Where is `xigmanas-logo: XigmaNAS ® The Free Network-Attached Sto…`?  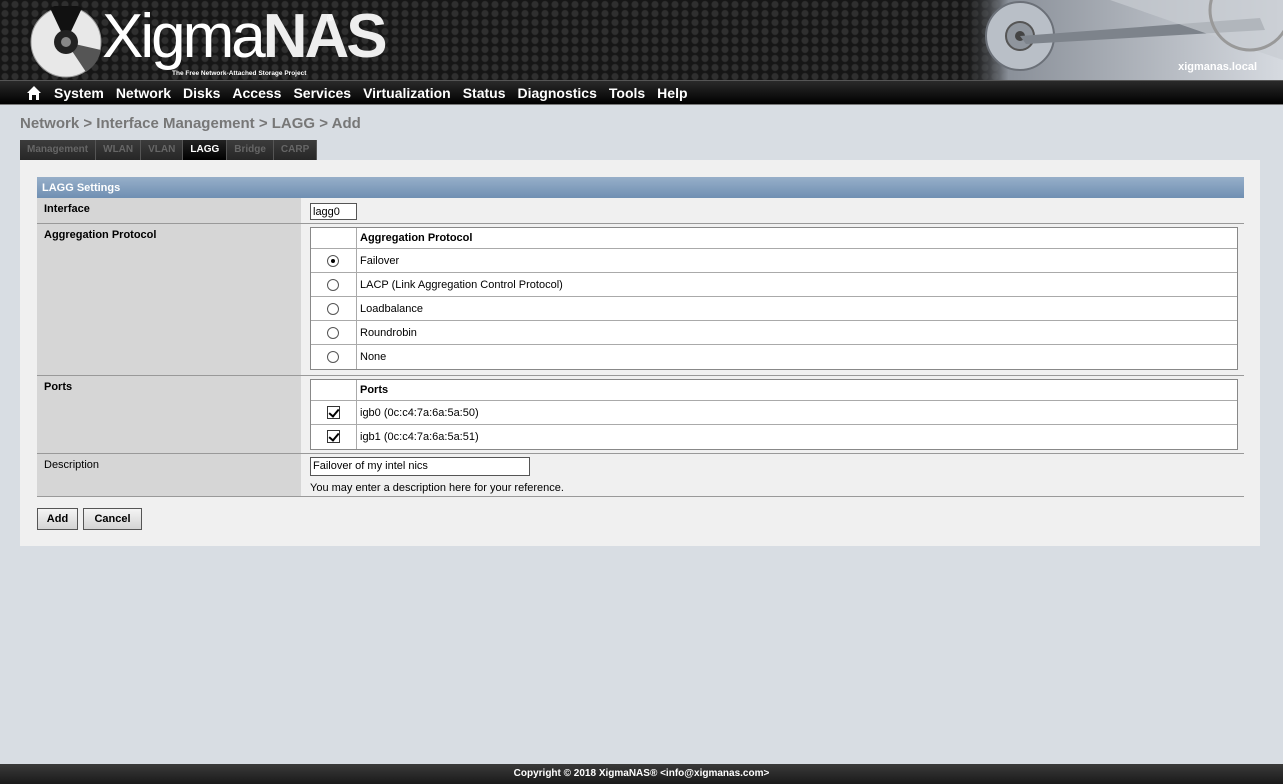 xigmanas-logo: XigmaNAS ® The Free Network-Attached Sto… is located at coordinates (209, 40).